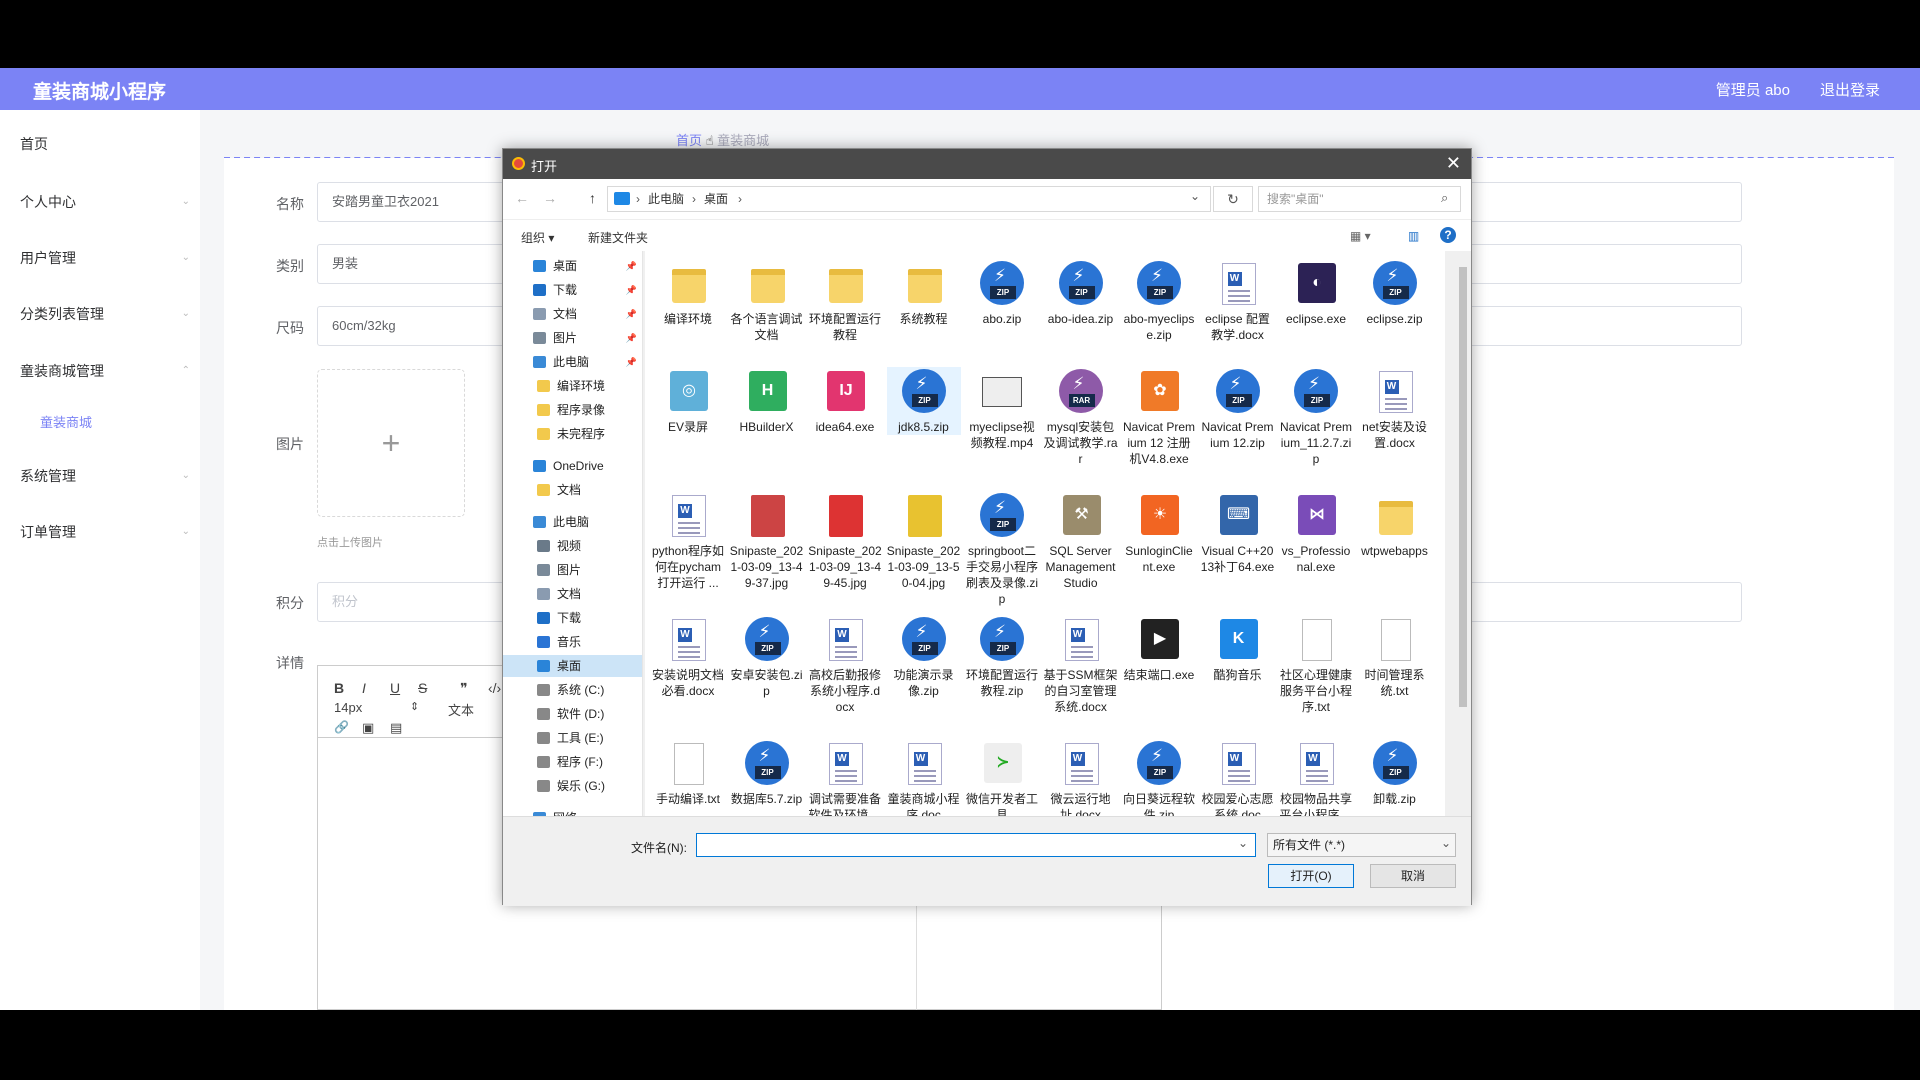 The image size is (1920, 1080). What do you see at coordinates (688, 773) in the screenshot?
I see `file-item: 手动编译.txt` at bounding box center [688, 773].